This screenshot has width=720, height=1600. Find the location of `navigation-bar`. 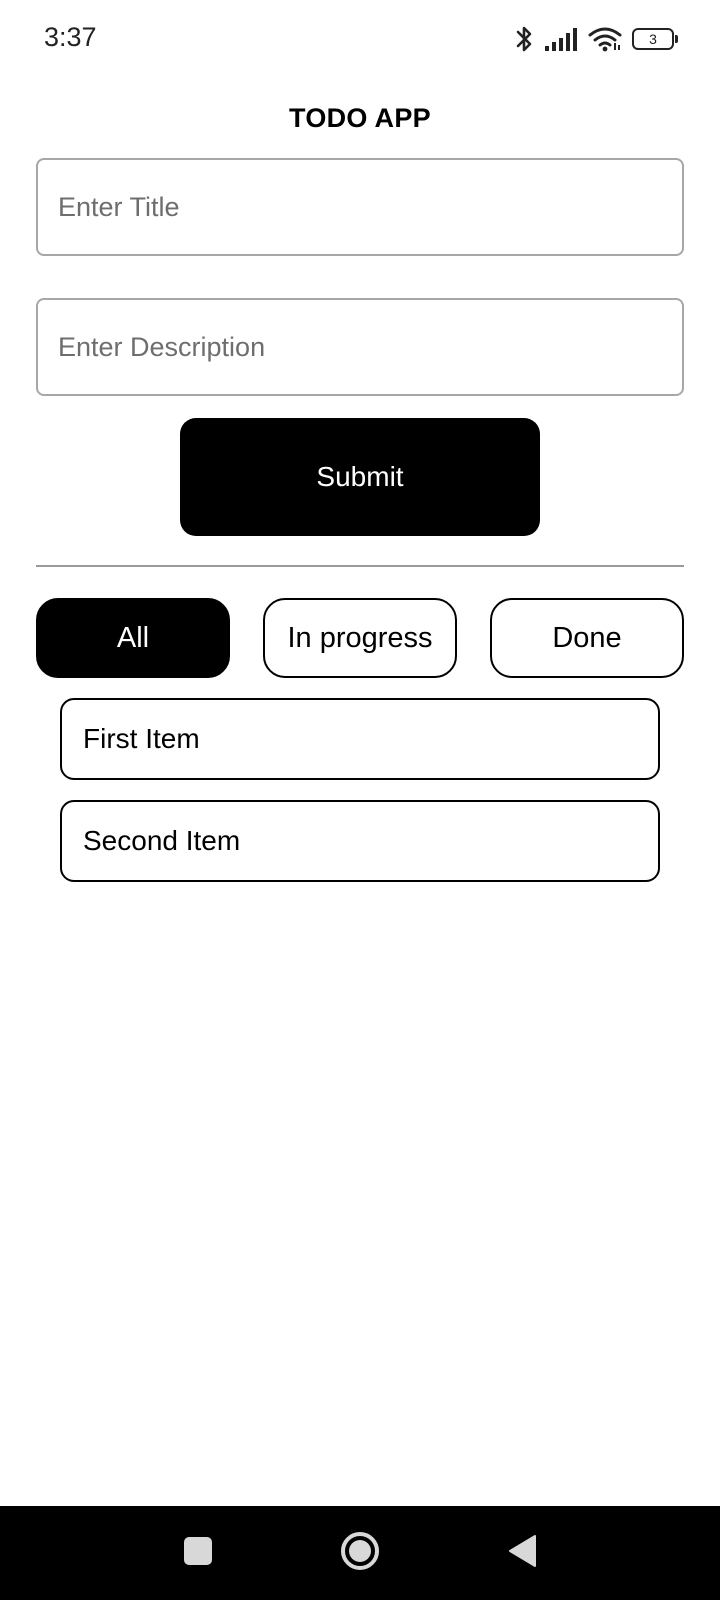

navigation-bar is located at coordinates (360, 1553).